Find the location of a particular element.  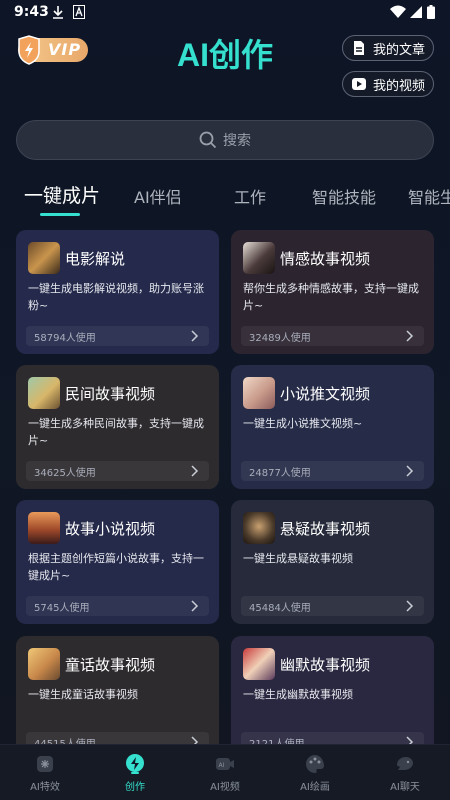

card-usage: 58794人使用 is located at coordinates (117, 336).